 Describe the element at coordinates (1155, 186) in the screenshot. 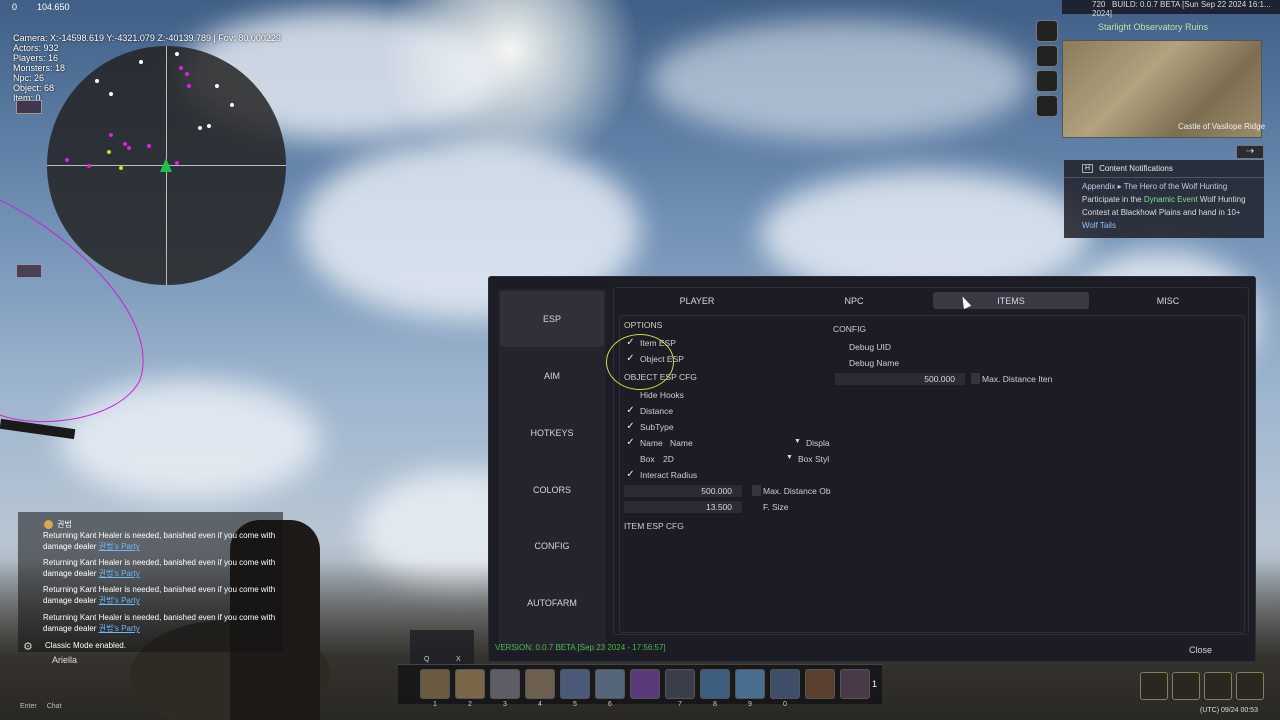

I see `quest-line: Appendix ▸ The Hero of the Wolf Hunting` at that location.